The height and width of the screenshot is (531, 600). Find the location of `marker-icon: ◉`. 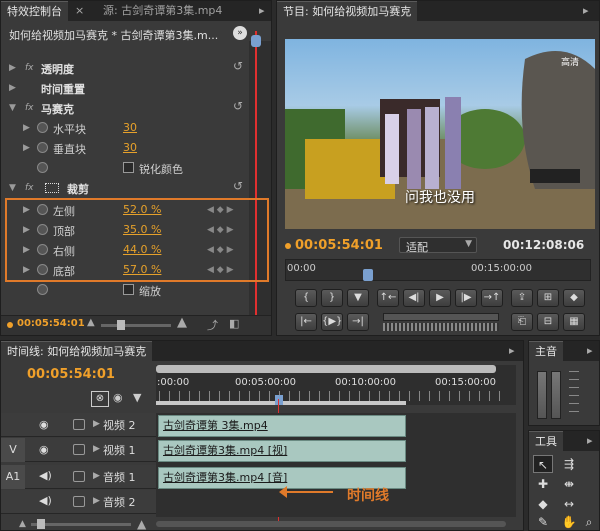

marker-icon: ◉ is located at coordinates (118, 397).